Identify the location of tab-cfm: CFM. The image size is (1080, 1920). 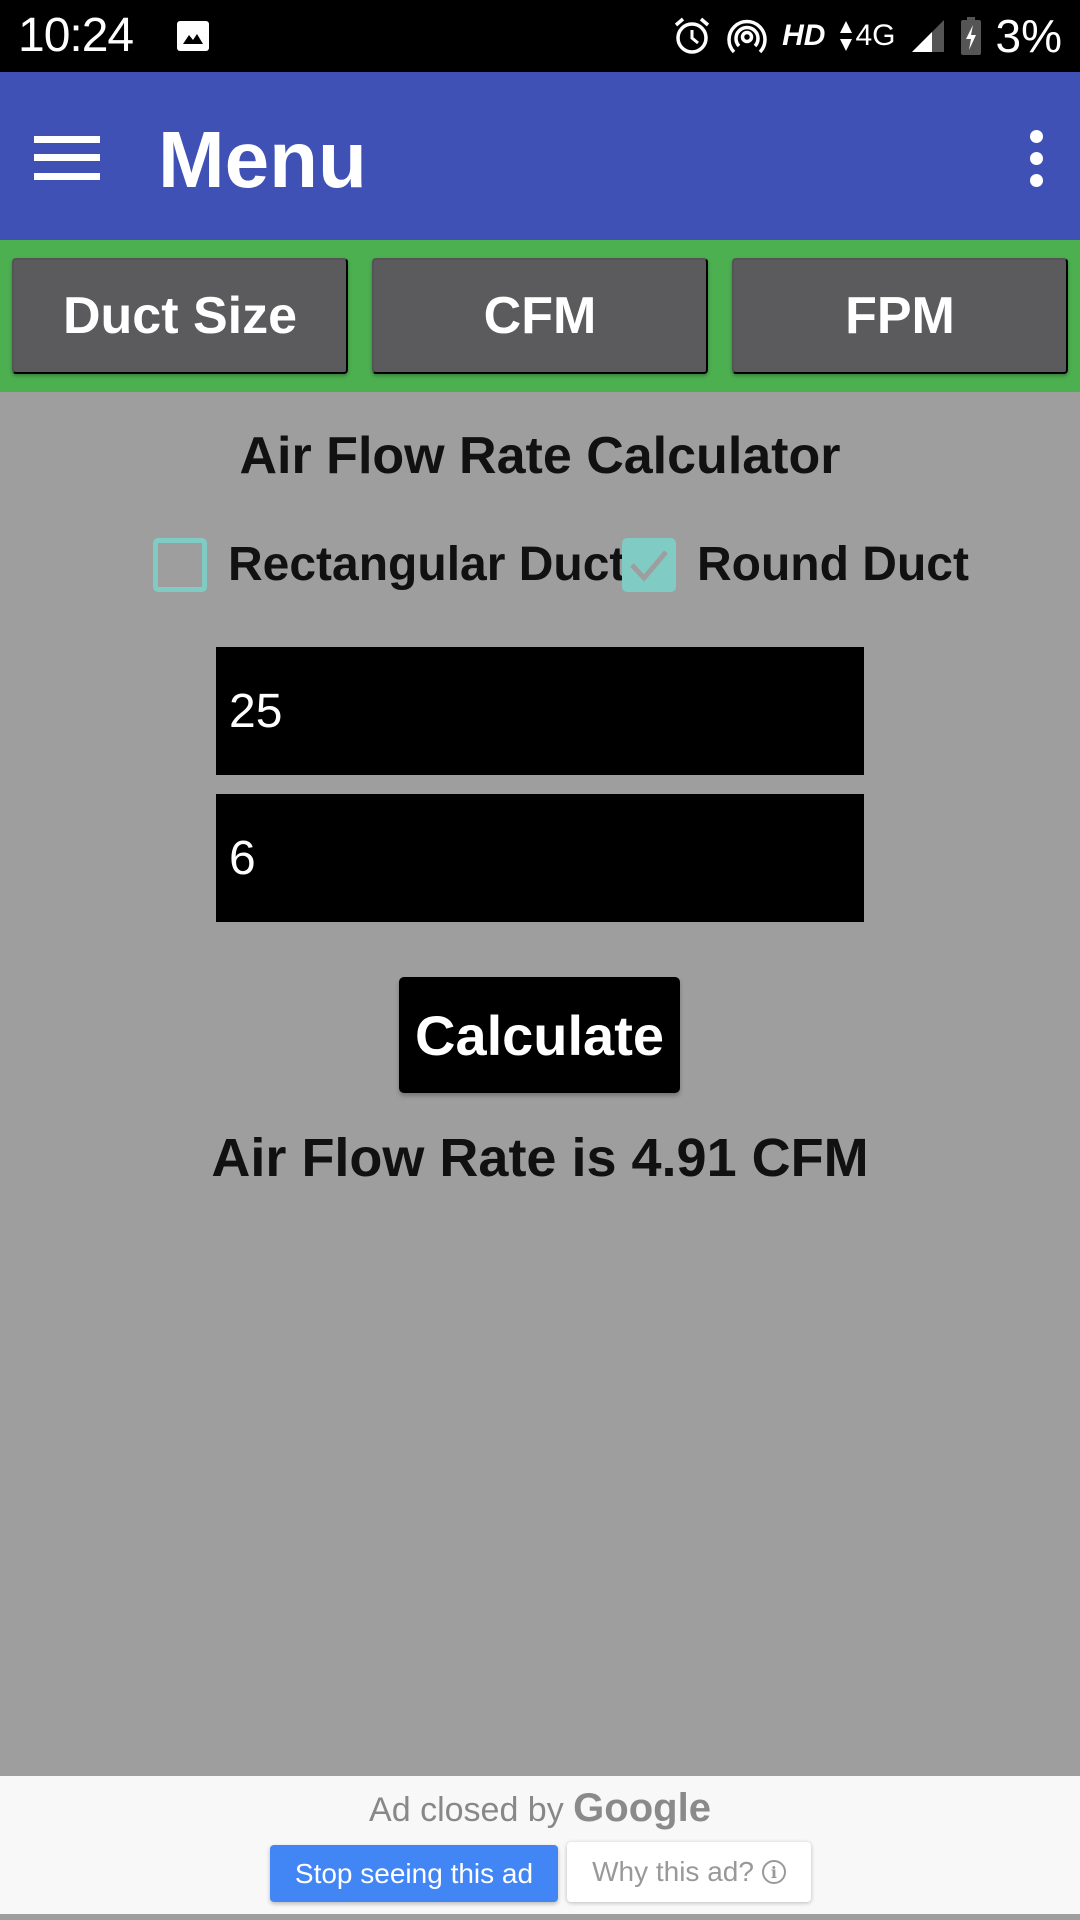
(540, 316).